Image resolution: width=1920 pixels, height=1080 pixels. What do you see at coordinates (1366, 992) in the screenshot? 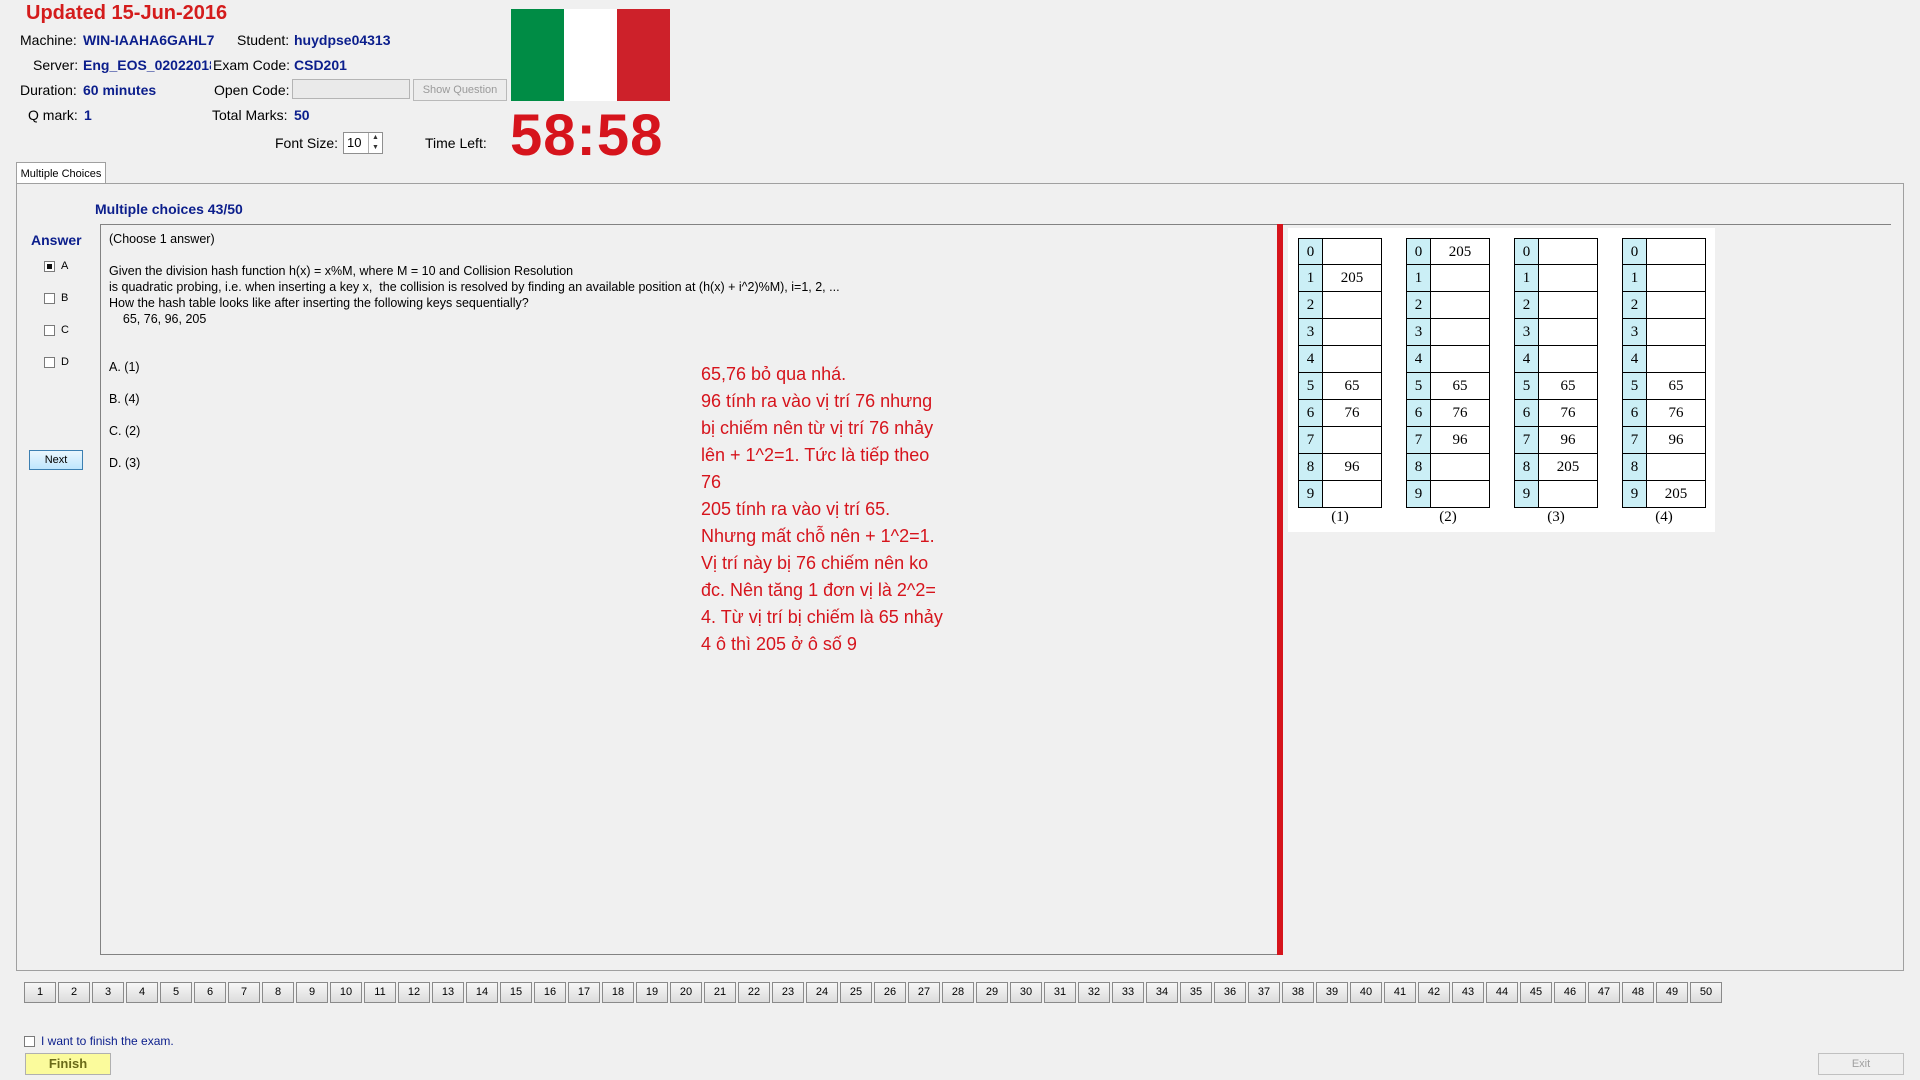
I see `question-number-button: 40` at bounding box center [1366, 992].